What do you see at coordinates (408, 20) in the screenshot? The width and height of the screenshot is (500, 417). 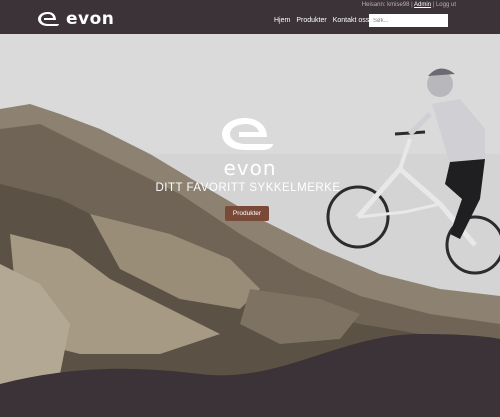 I see `search-input` at bounding box center [408, 20].